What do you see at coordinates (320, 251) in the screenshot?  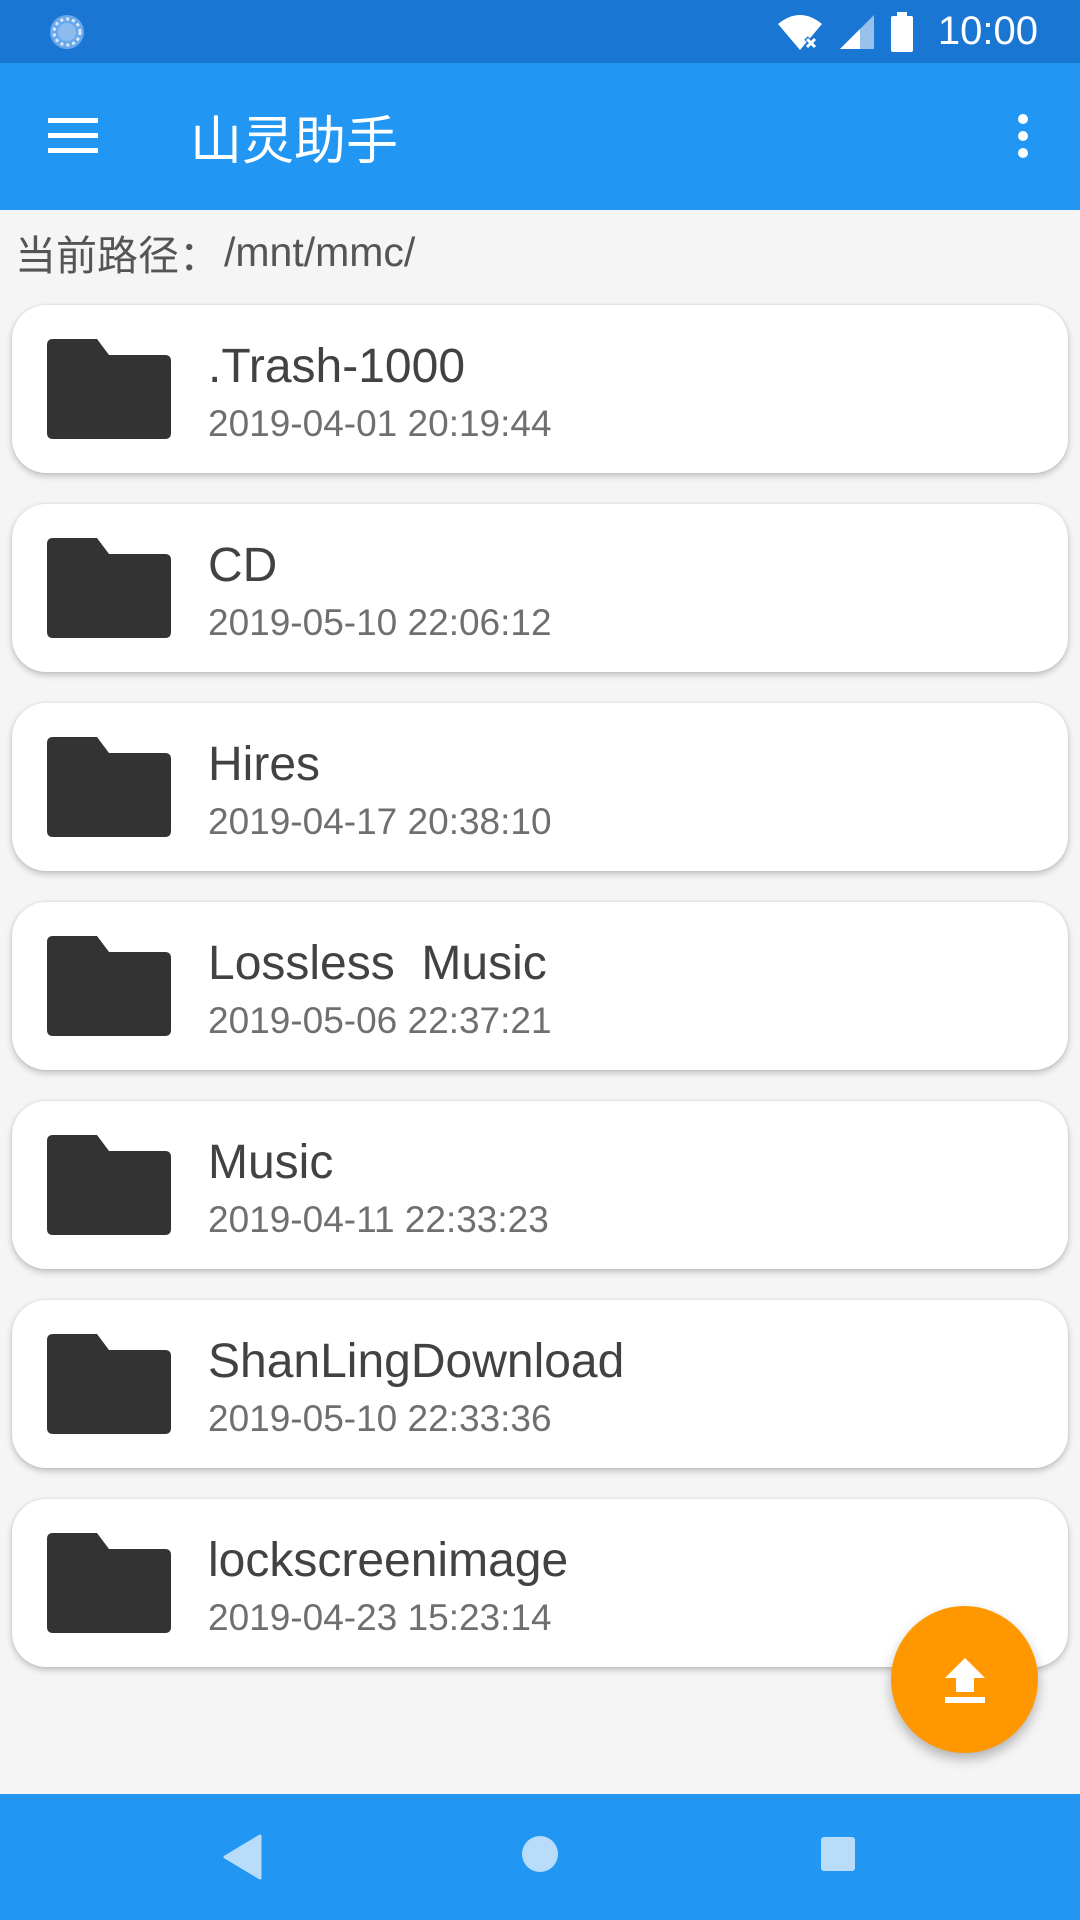 I see `path-value: /mnt/mmc/` at bounding box center [320, 251].